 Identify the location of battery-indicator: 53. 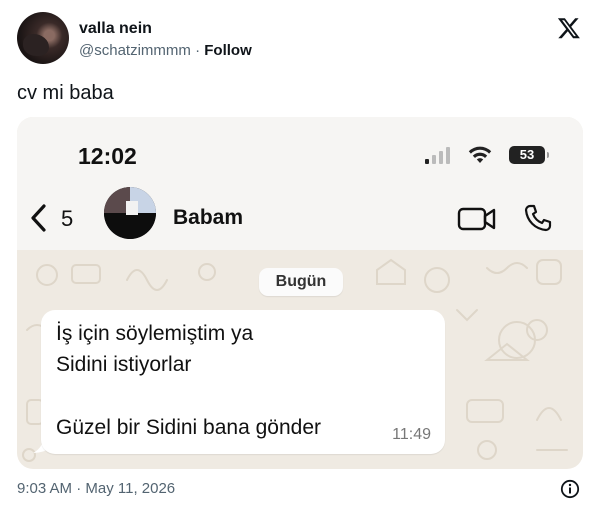
(529, 155).